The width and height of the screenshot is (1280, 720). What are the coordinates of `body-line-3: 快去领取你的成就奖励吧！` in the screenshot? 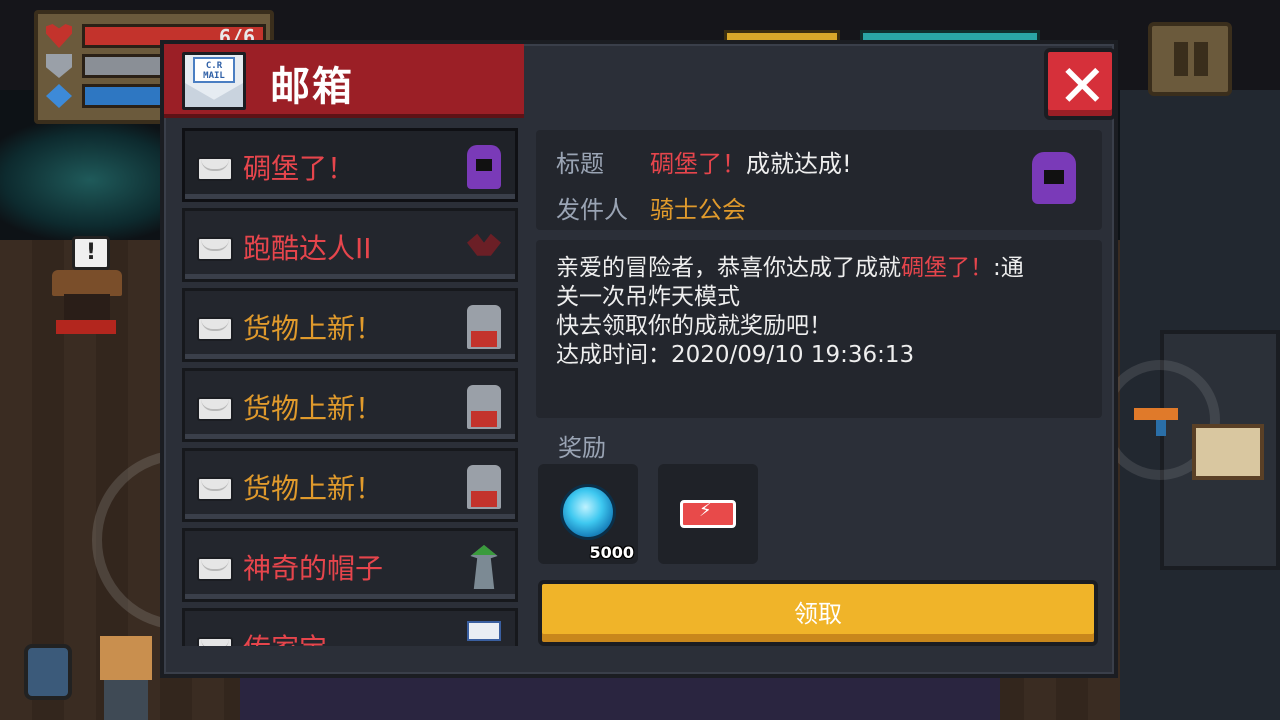 It's located at (694, 326).